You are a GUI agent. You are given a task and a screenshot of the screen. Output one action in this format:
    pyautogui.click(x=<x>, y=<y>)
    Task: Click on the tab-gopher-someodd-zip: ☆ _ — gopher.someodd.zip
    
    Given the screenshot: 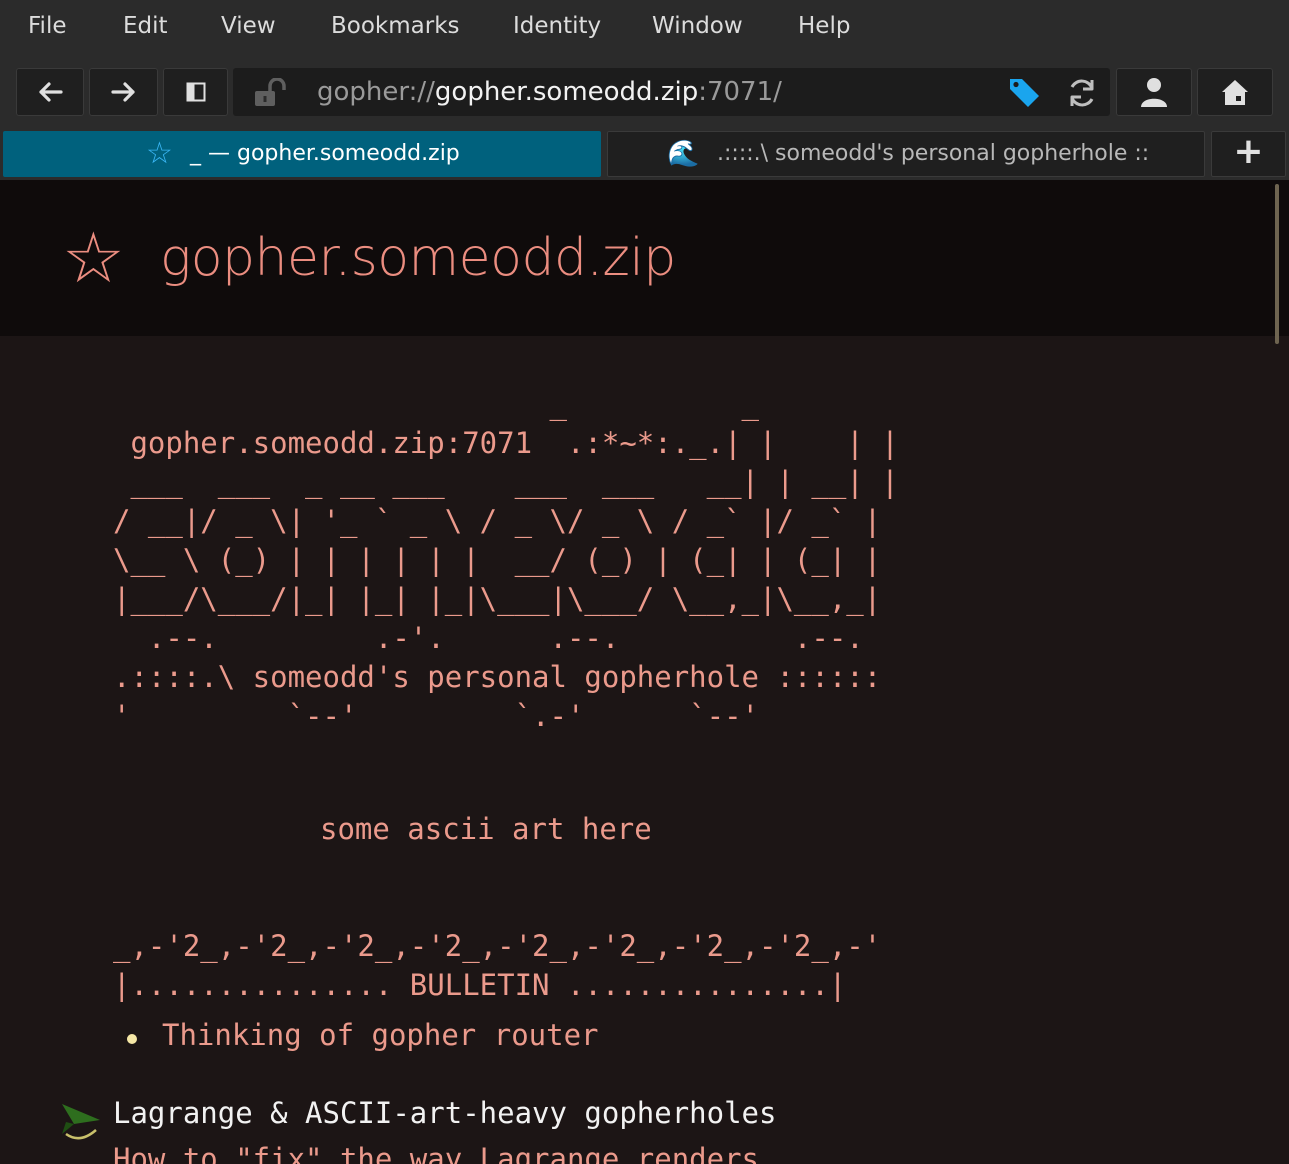 What is the action you would take?
    pyautogui.click(x=302, y=154)
    